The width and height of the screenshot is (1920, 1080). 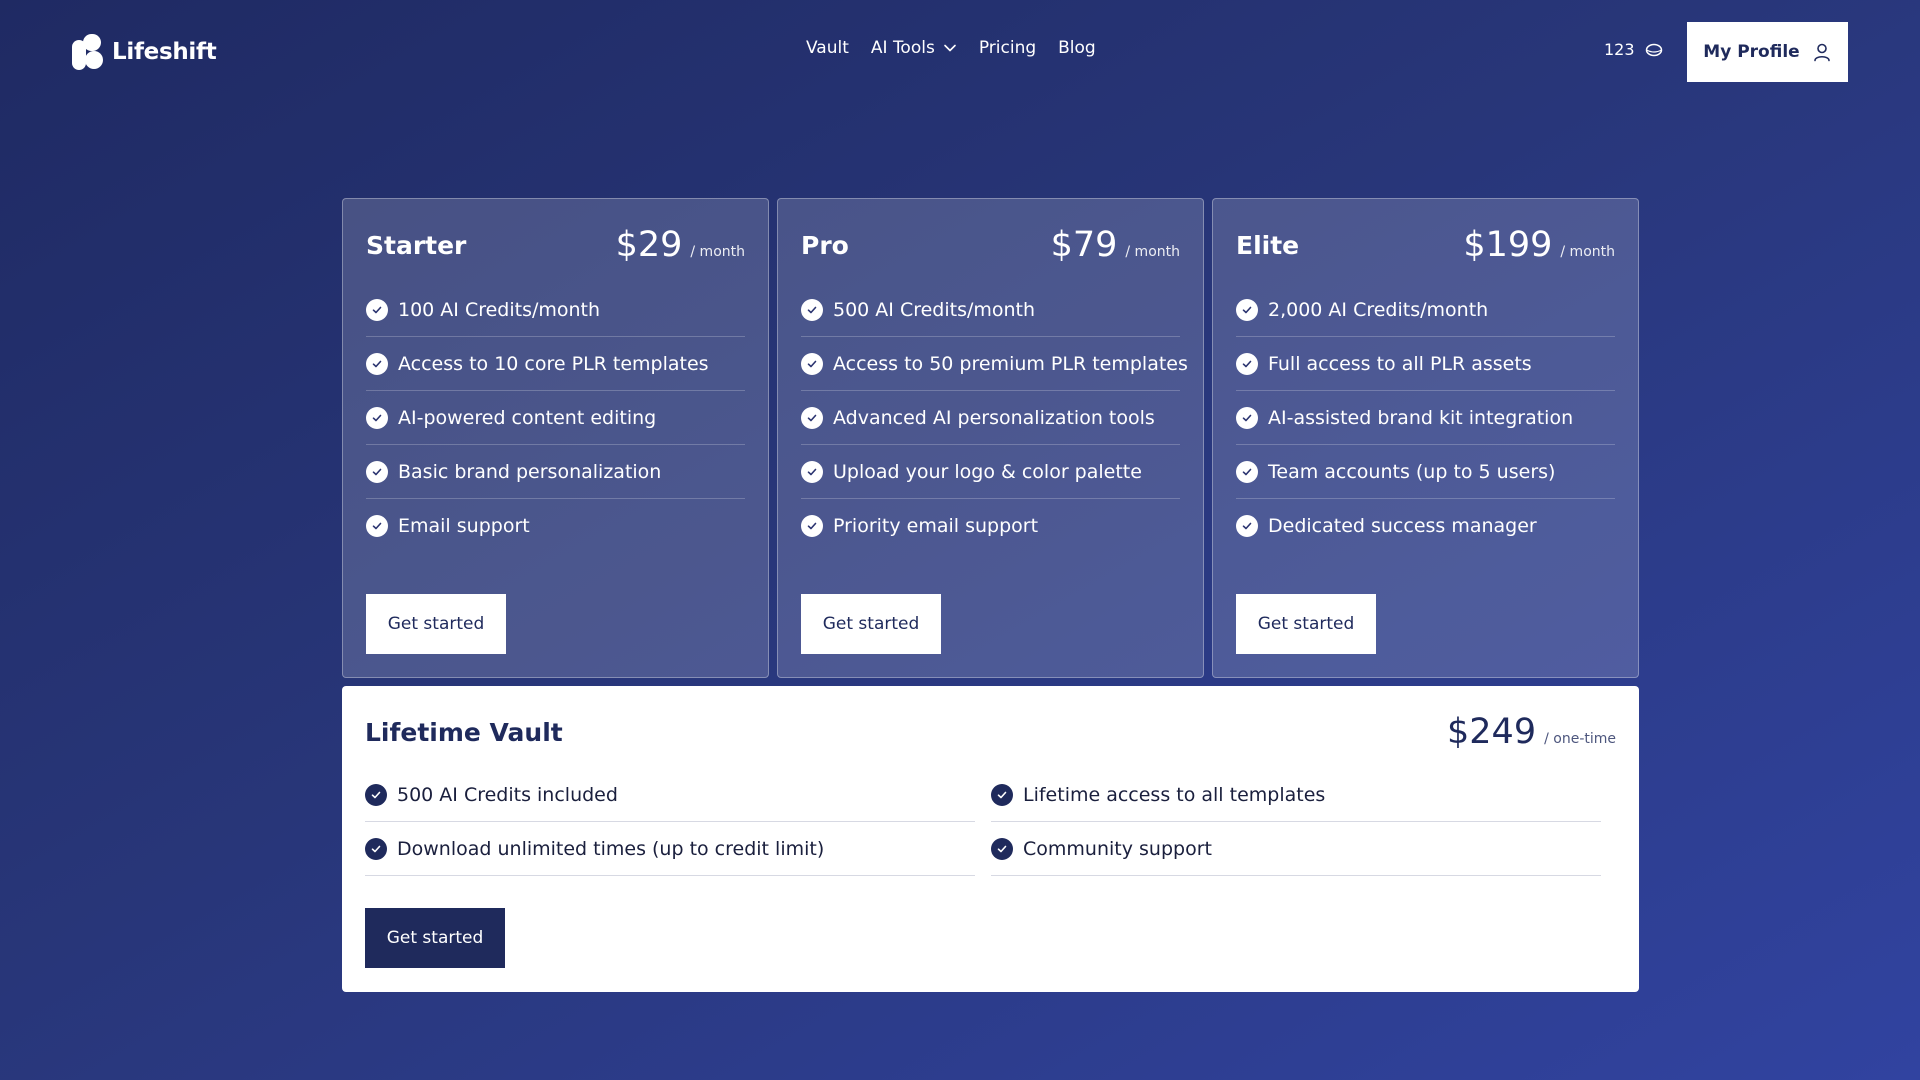 What do you see at coordinates (1378, 309) in the screenshot?
I see `feature-text: 2,000 AI Credits/month` at bounding box center [1378, 309].